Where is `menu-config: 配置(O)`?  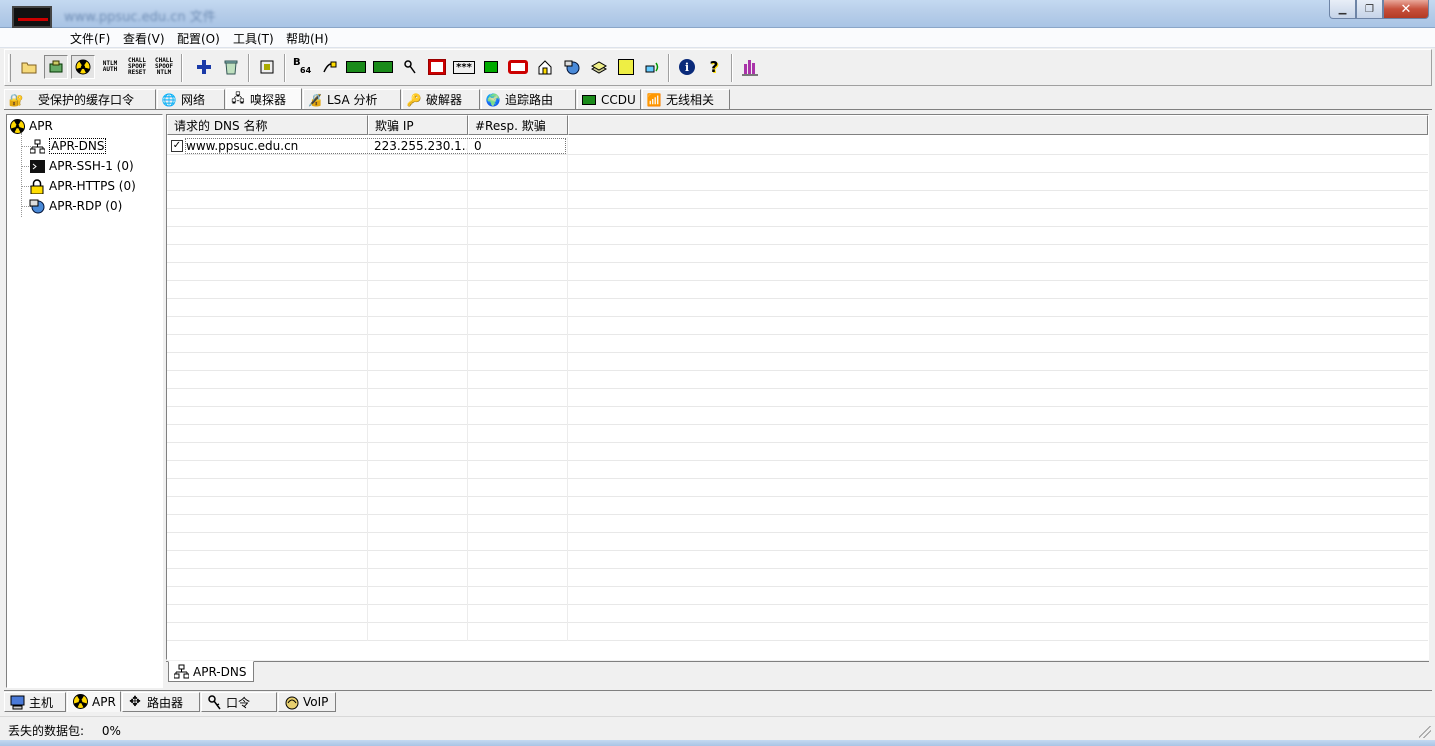 menu-config: 配置(O) is located at coordinates (198, 38).